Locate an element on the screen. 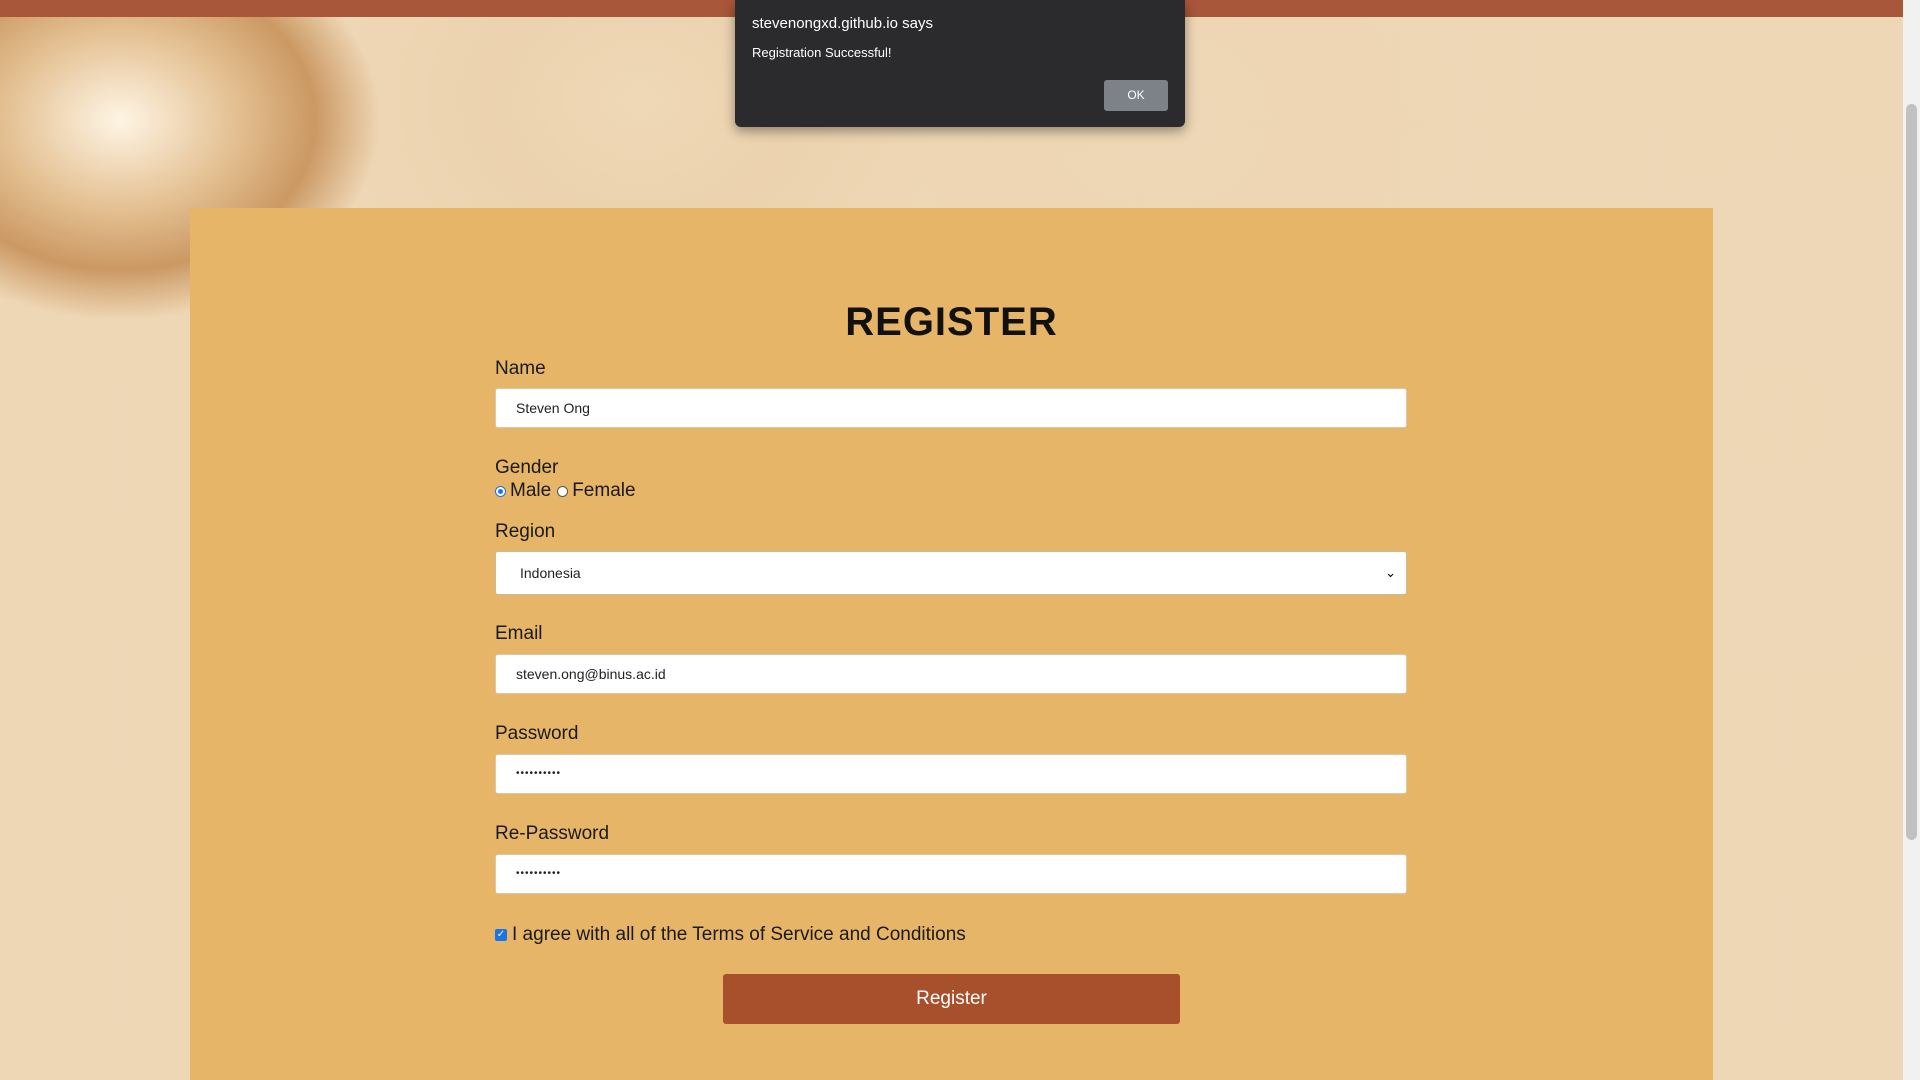  page-title: REGISTER is located at coordinates (951, 322).